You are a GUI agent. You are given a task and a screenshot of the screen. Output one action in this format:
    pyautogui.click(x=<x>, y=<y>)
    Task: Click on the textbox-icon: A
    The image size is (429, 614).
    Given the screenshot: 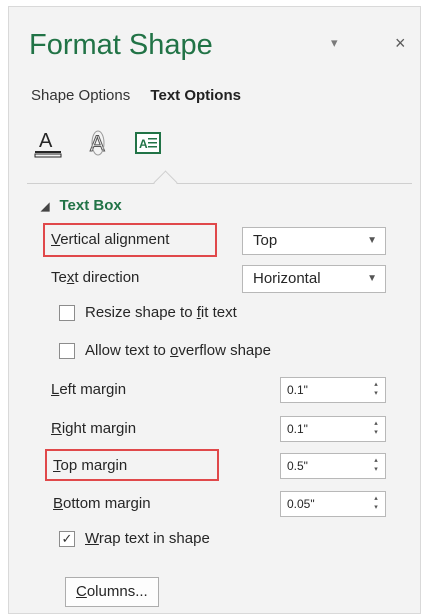 What is the action you would take?
    pyautogui.click(x=148, y=143)
    